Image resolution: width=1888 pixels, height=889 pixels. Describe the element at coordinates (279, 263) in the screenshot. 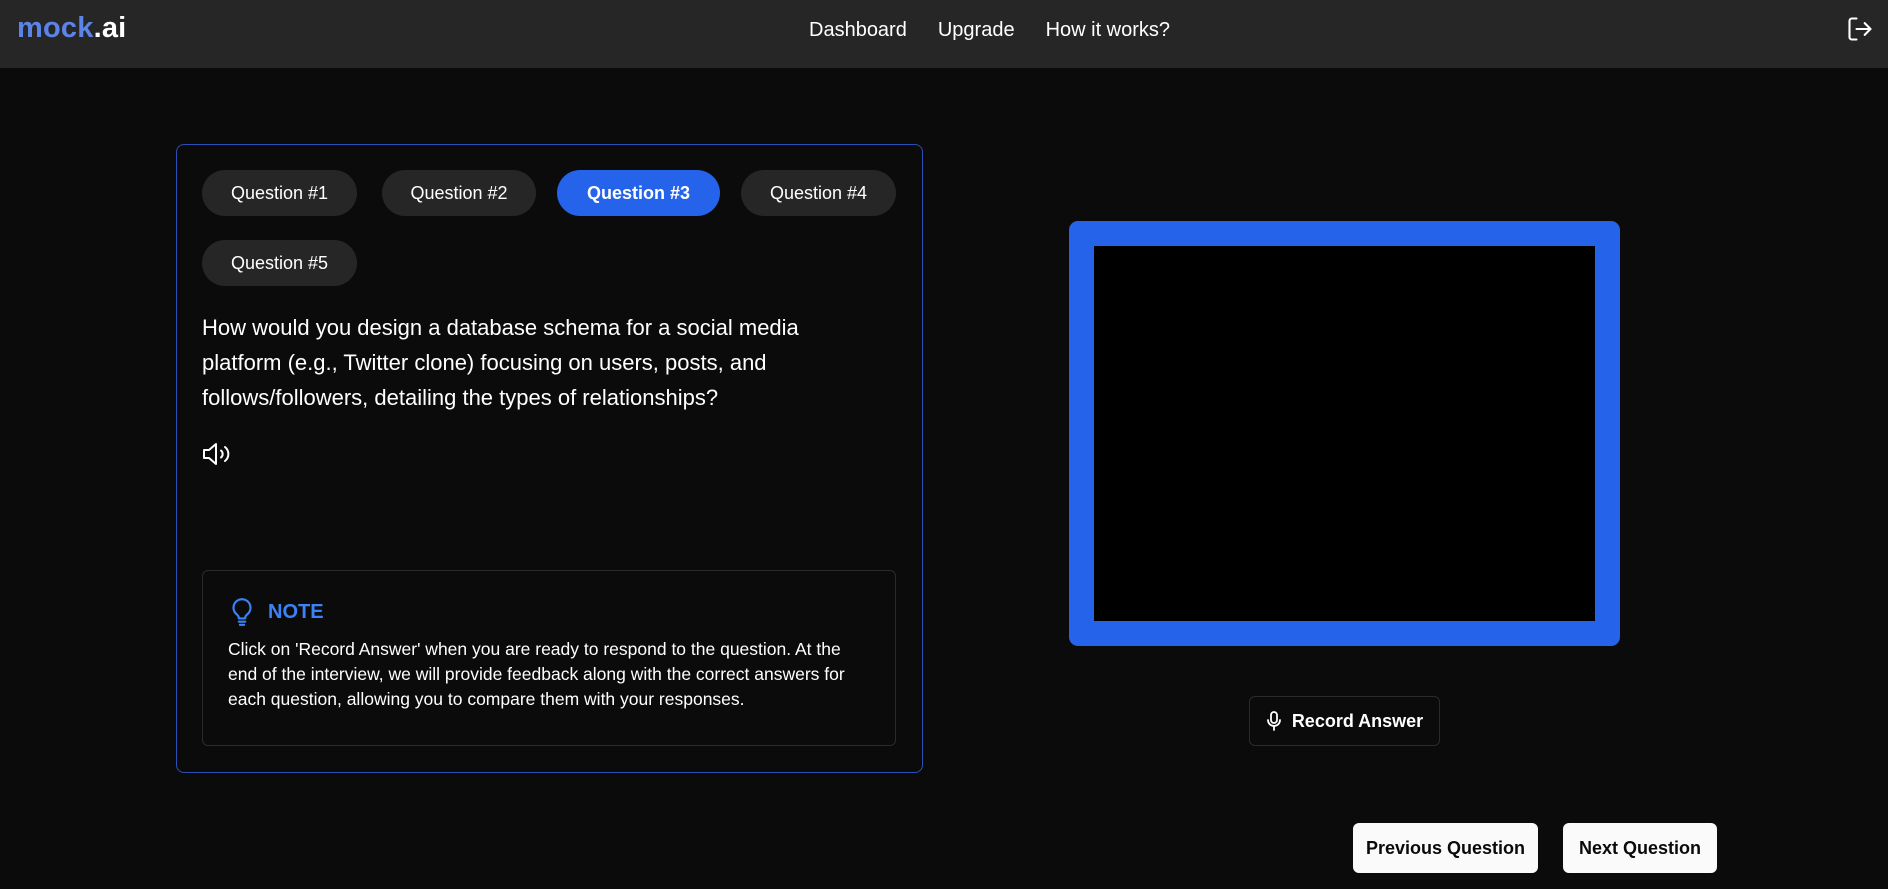

I see `tab-question-5: Question #5` at that location.